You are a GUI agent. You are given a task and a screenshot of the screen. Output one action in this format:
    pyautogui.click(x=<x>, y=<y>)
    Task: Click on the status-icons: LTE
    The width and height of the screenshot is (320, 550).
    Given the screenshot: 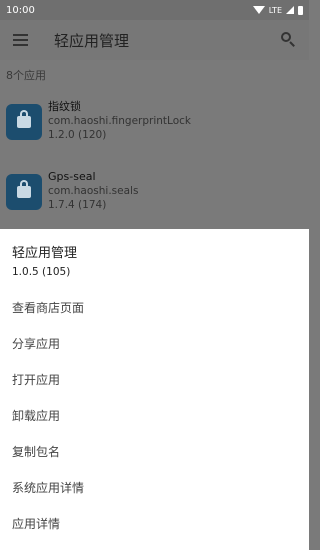 What is the action you would take?
    pyautogui.click(x=277, y=10)
    